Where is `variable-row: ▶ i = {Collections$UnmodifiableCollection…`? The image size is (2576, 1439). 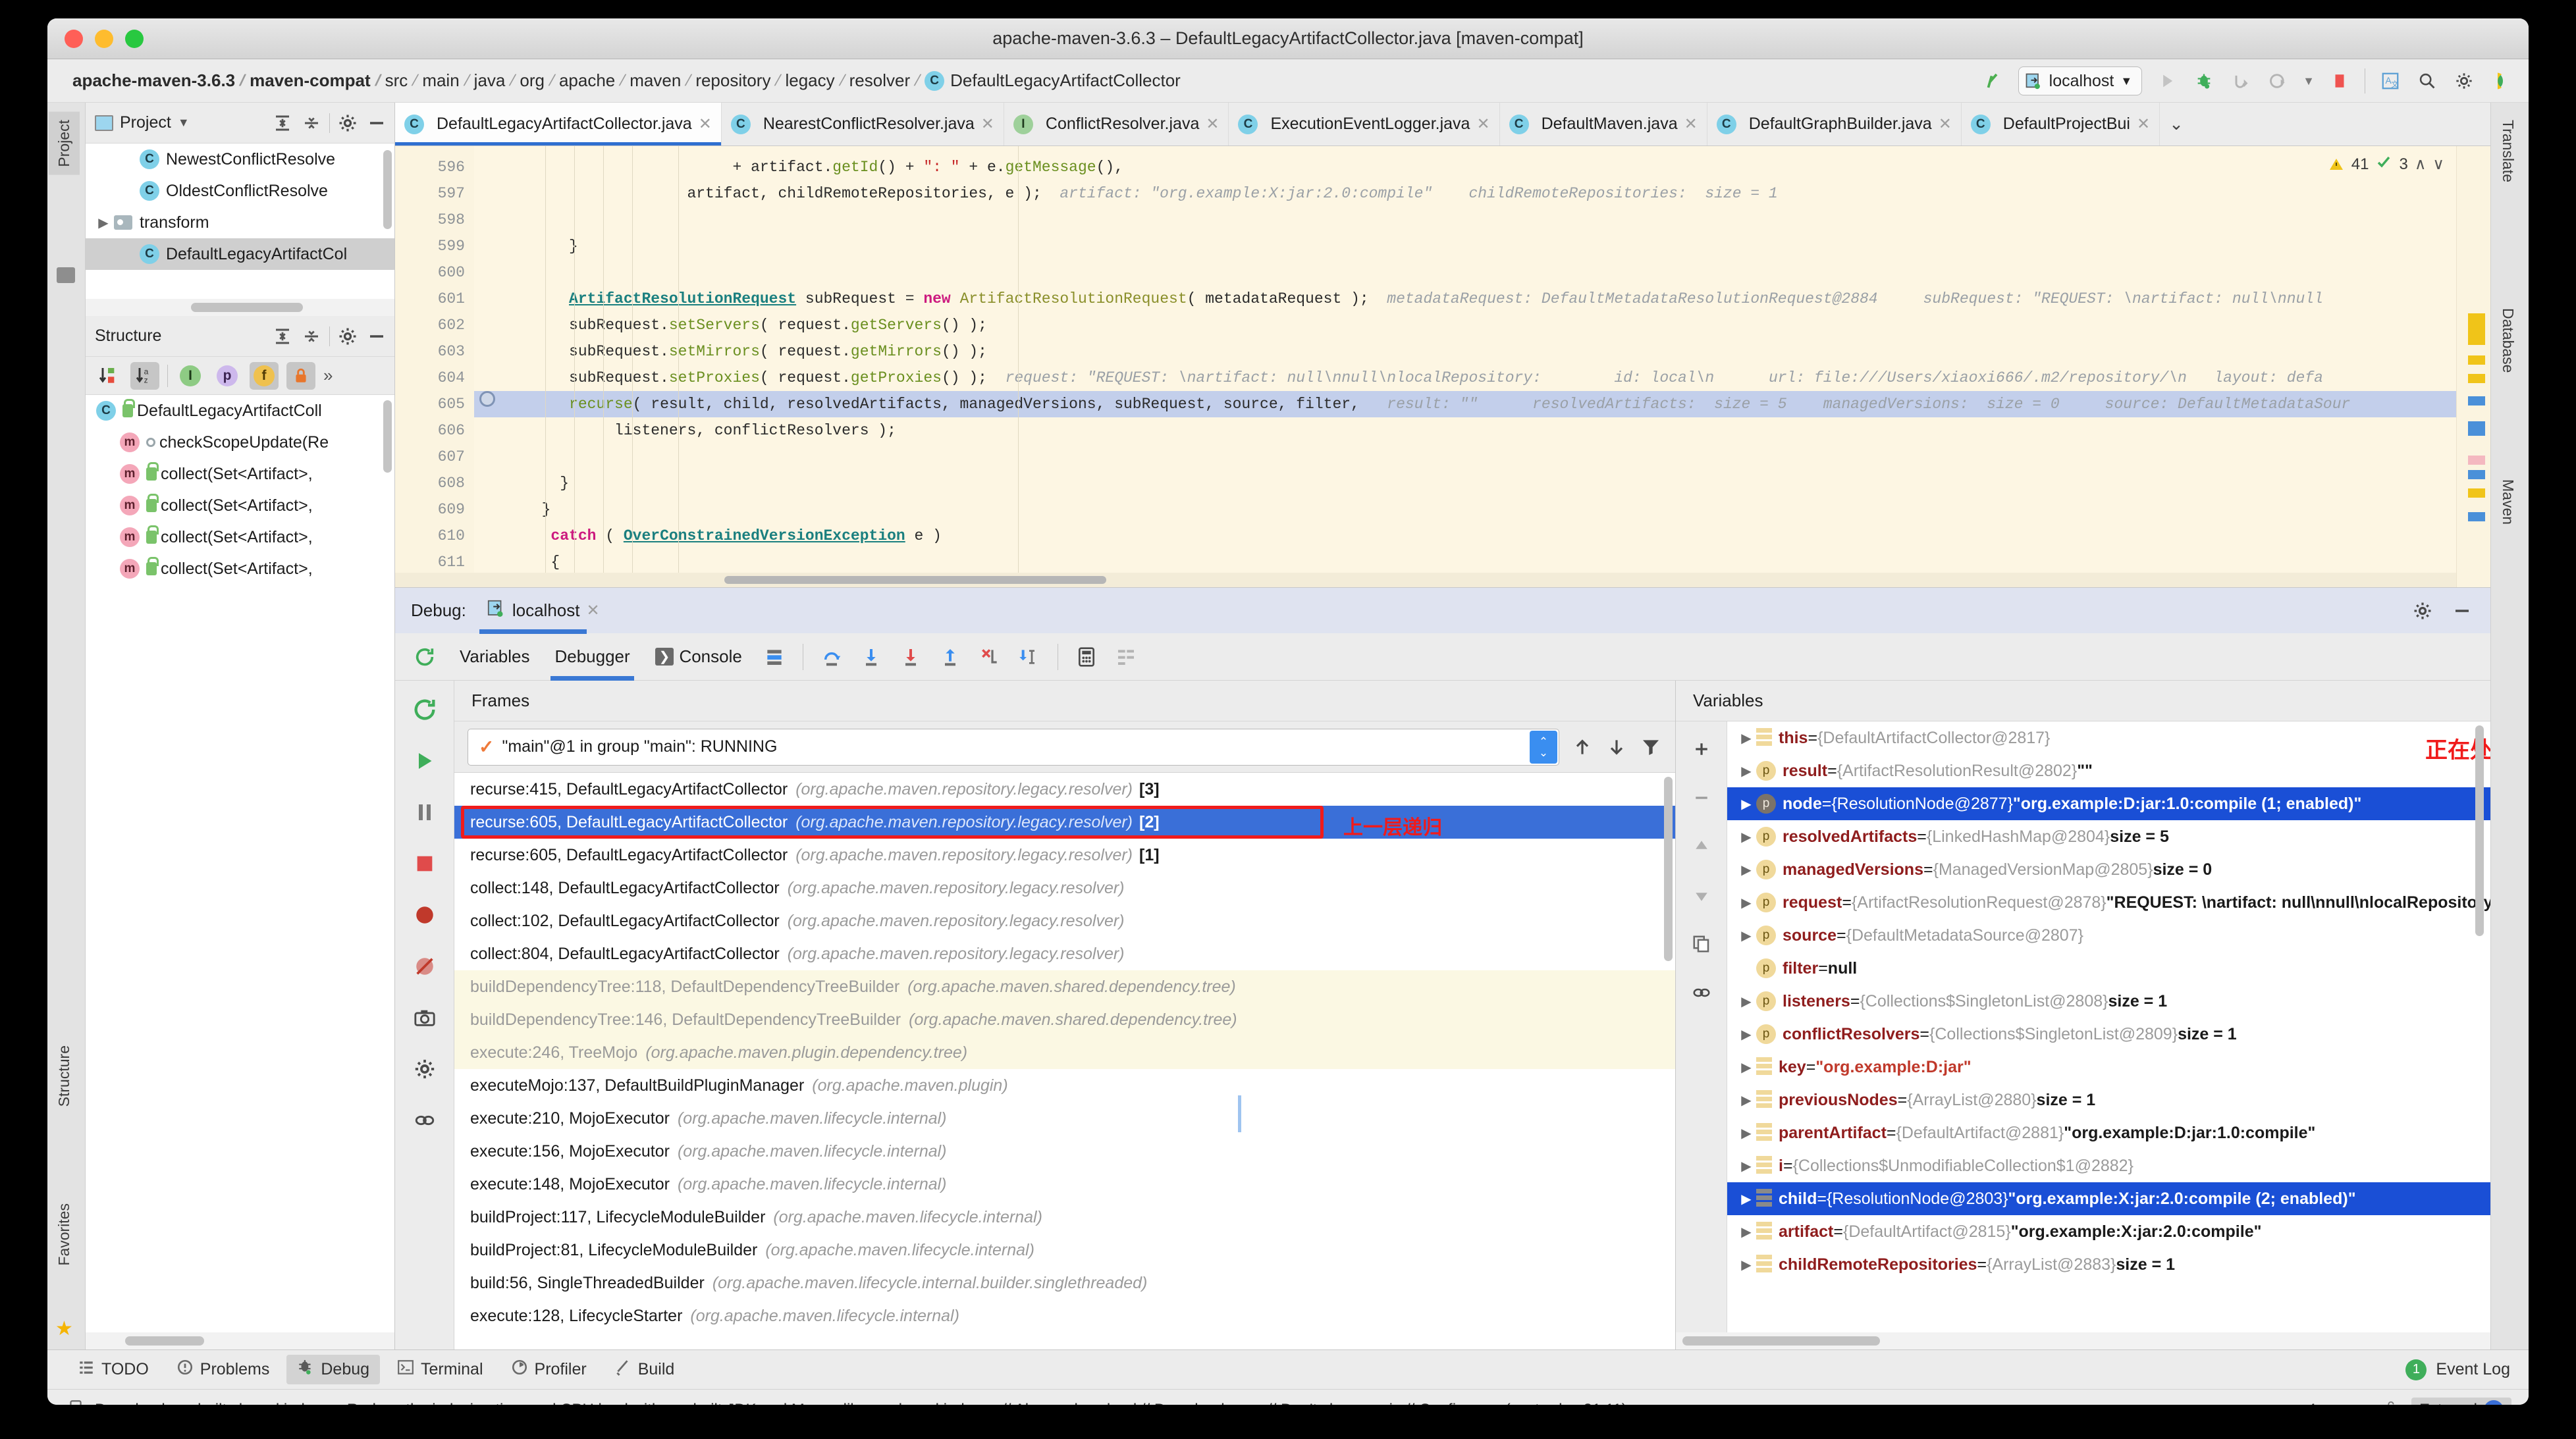
variable-row: ▶ i = {Collections$UnmodifiableCollection… is located at coordinates (2108, 1165).